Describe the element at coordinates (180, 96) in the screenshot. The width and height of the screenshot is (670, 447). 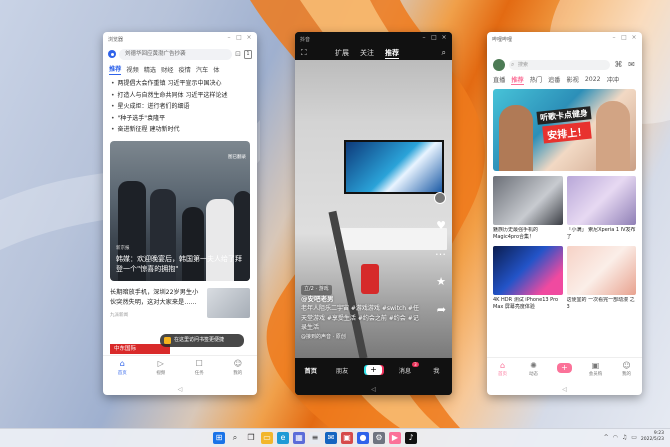
I see `list-item: 打造人与自然生命共同体 习近平这样论述` at that location.